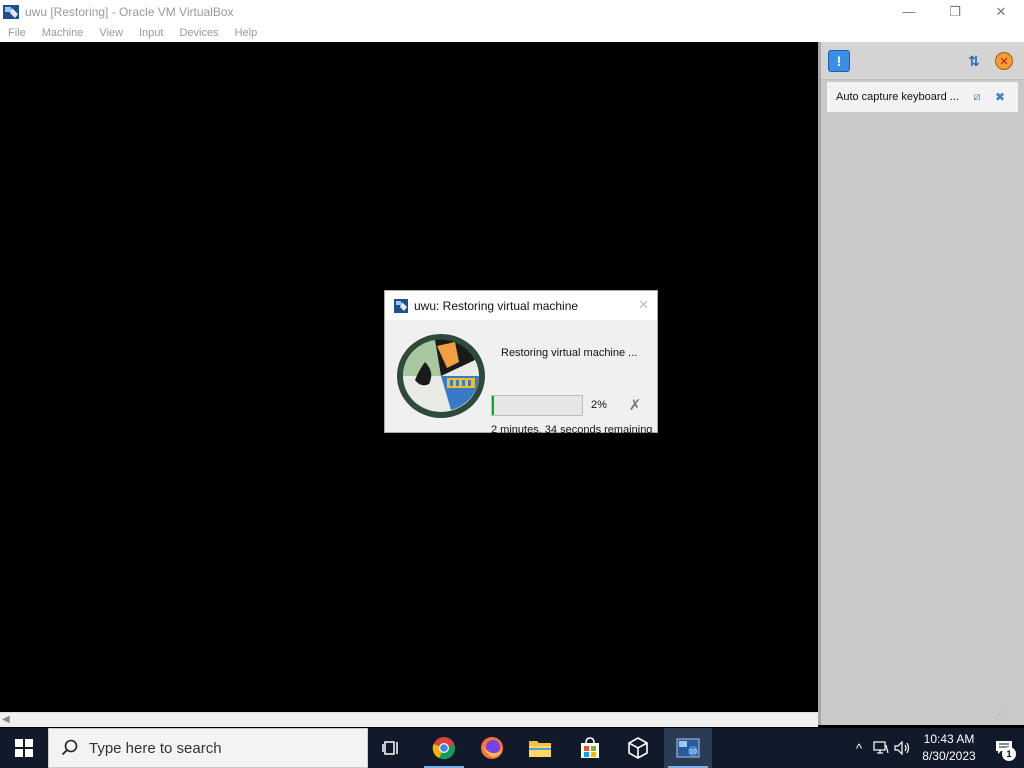 The width and height of the screenshot is (1024, 768). What do you see at coordinates (999, 715) in the screenshot?
I see `resize-grip-icon: ⋰` at bounding box center [999, 715].